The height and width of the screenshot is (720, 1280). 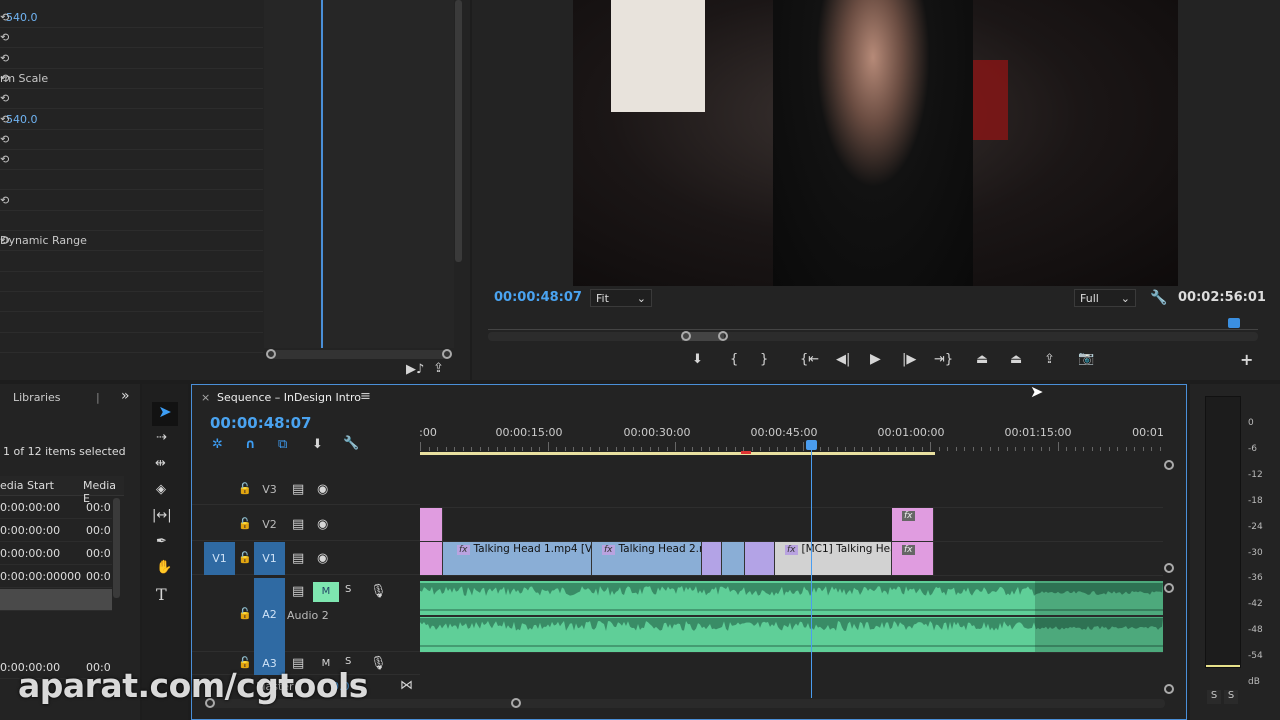 I want to click on source-patch-v1: V1, so click(x=219, y=558).